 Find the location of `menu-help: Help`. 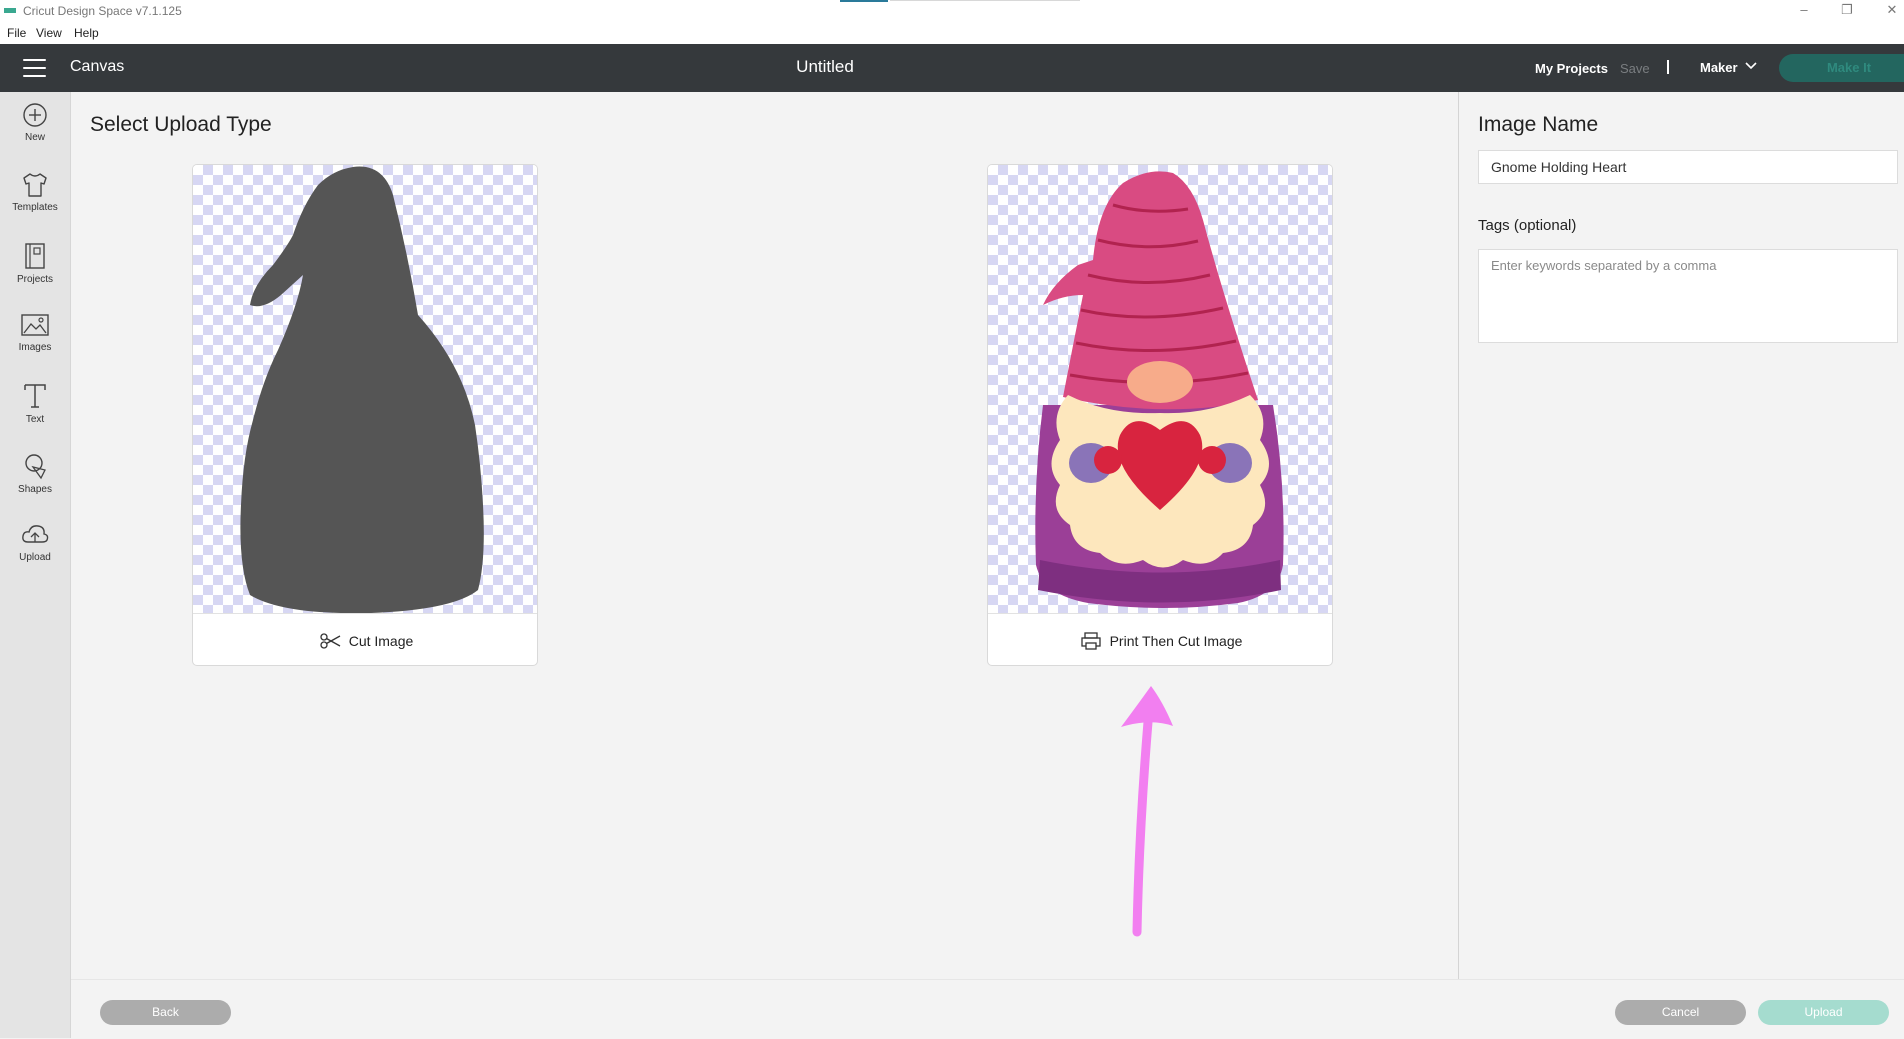

menu-help: Help is located at coordinates (86, 33).